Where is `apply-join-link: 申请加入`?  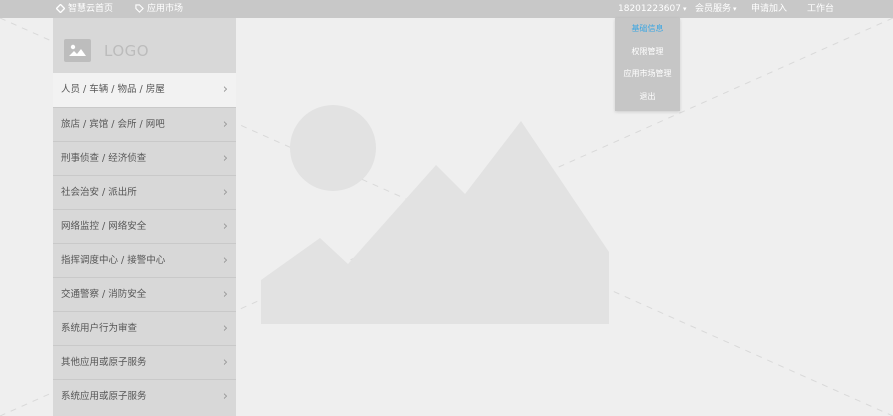
apply-join-link: 申请加入 is located at coordinates (769, 9).